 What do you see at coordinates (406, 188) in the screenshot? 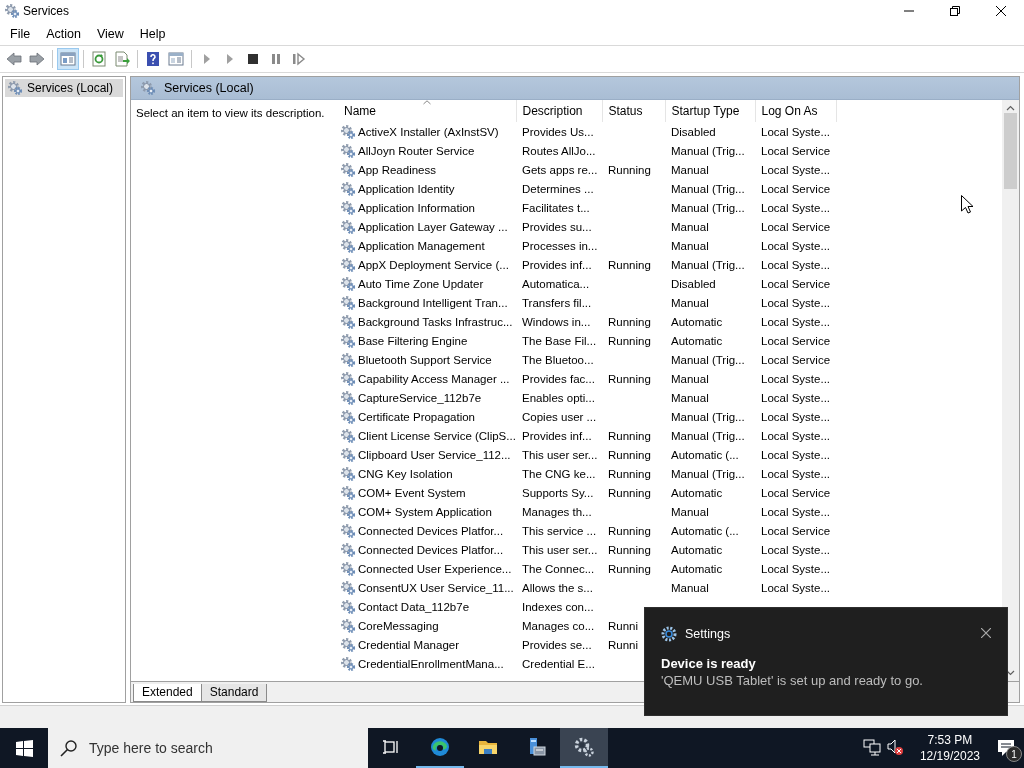
I see `service-name: Application Identity` at bounding box center [406, 188].